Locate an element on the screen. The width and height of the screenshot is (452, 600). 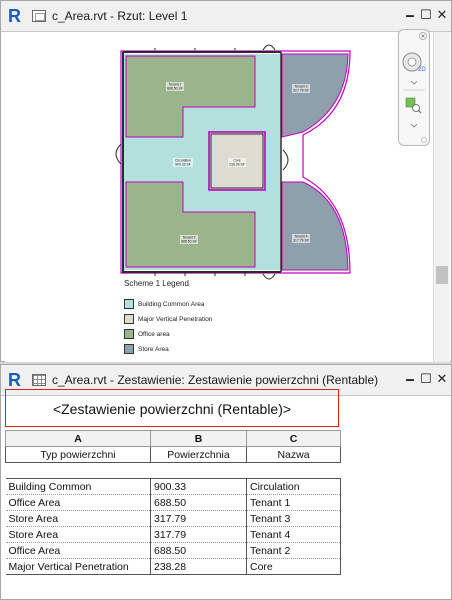
table-row: Store Area 317.79 Tenant 3 is located at coordinates (173, 518).